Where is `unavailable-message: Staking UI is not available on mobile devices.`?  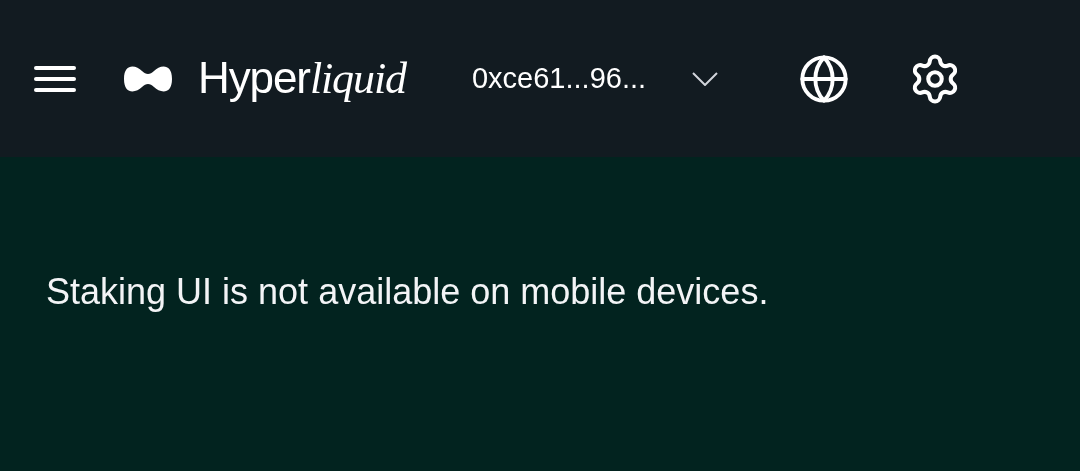 unavailable-message: Staking UI is not available on mobile devices. is located at coordinates (408, 292).